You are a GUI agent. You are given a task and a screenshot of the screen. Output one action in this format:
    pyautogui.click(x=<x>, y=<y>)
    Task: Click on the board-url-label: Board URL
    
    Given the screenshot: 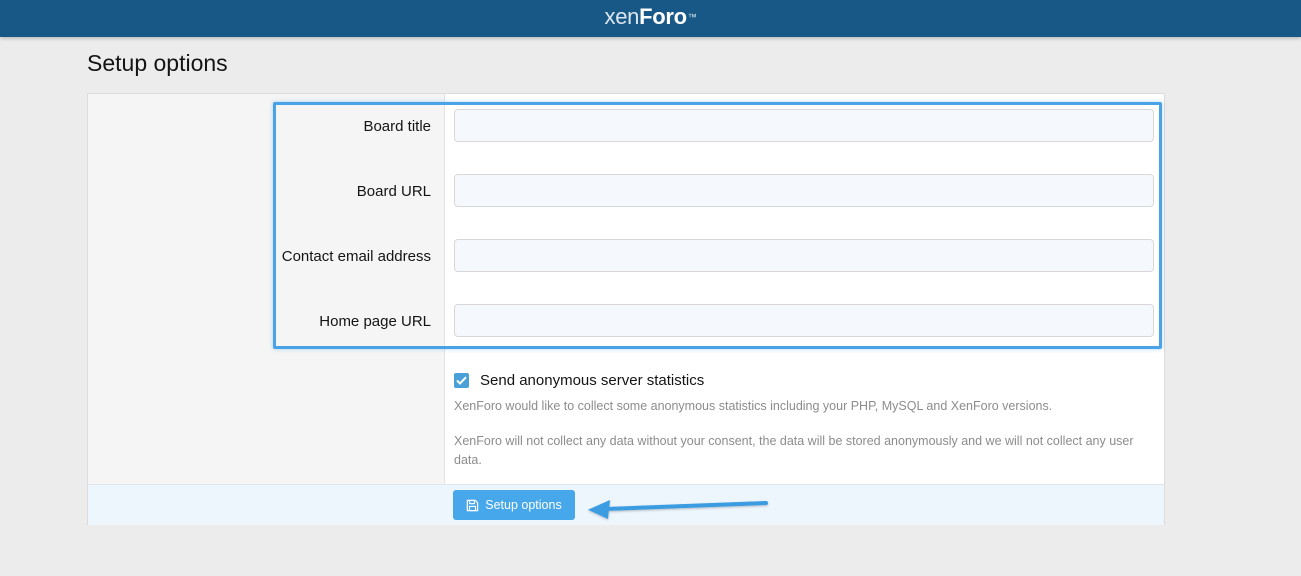 What is the action you would take?
    pyautogui.click(x=393, y=191)
    